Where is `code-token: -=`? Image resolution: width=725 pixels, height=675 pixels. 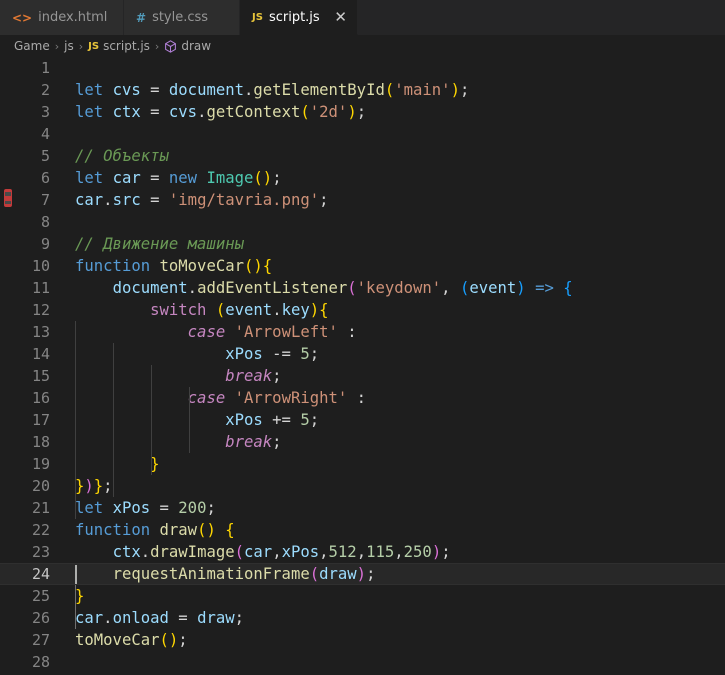
code-token: -= is located at coordinates (281, 354).